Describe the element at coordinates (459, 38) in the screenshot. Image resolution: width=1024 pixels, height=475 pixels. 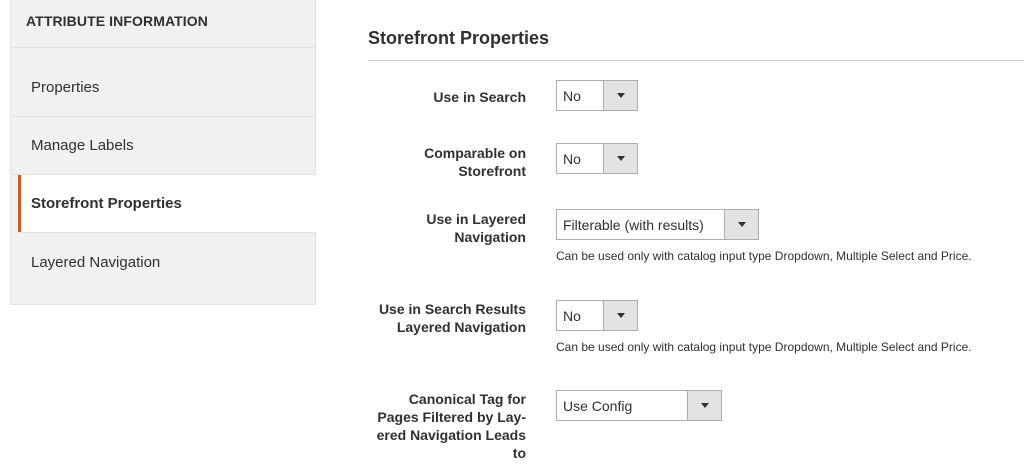
I see `section-title: Storefront Properties` at that location.